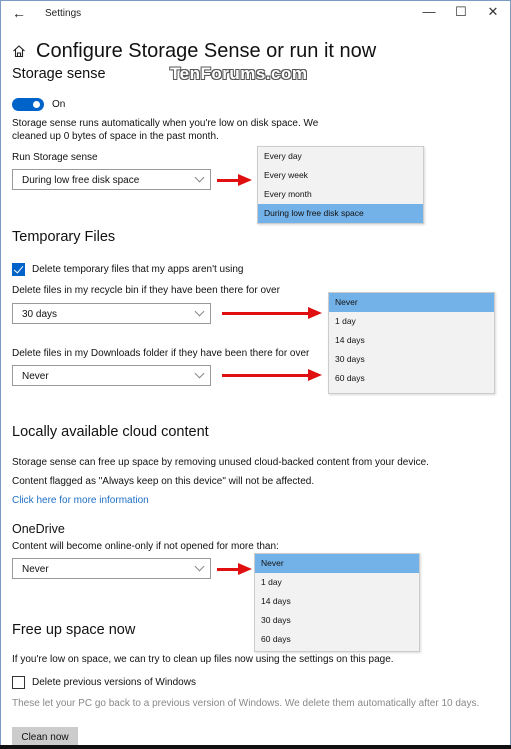 This screenshot has height=749, width=511. Describe the element at coordinates (239, 73) in the screenshot. I see `watermark: TenForums.com` at that location.